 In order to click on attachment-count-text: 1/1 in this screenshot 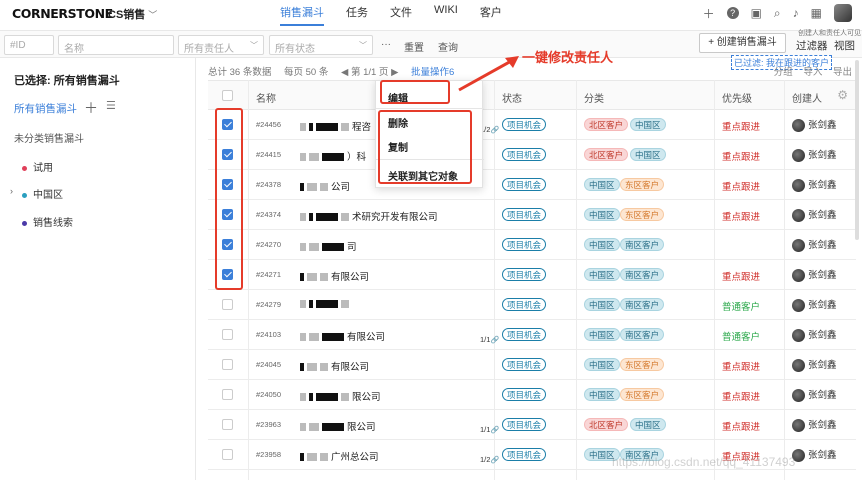, I will do `click(485, 339)`.